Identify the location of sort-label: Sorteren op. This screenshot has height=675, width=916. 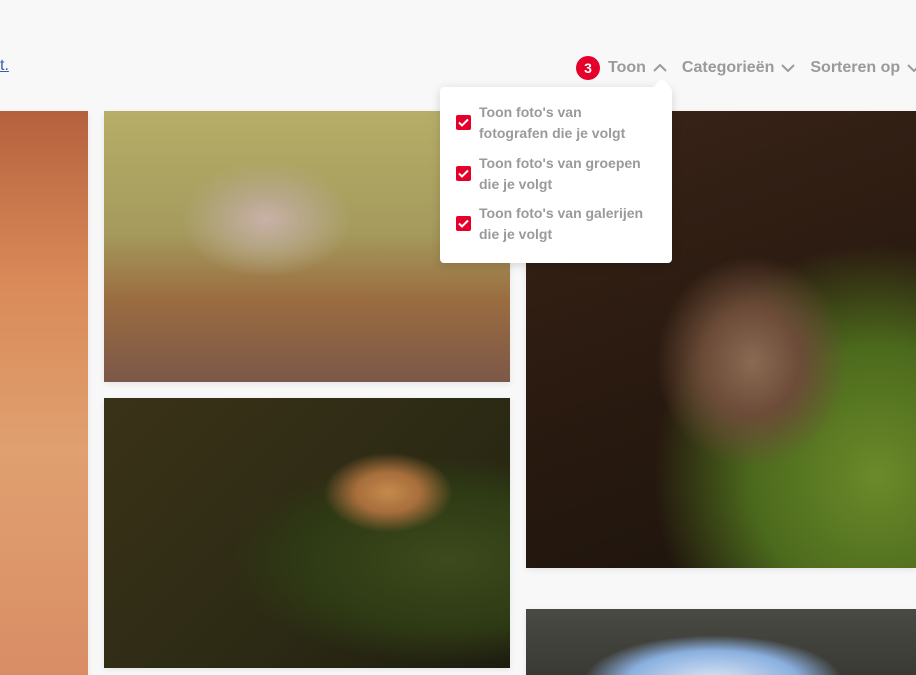
(855, 67).